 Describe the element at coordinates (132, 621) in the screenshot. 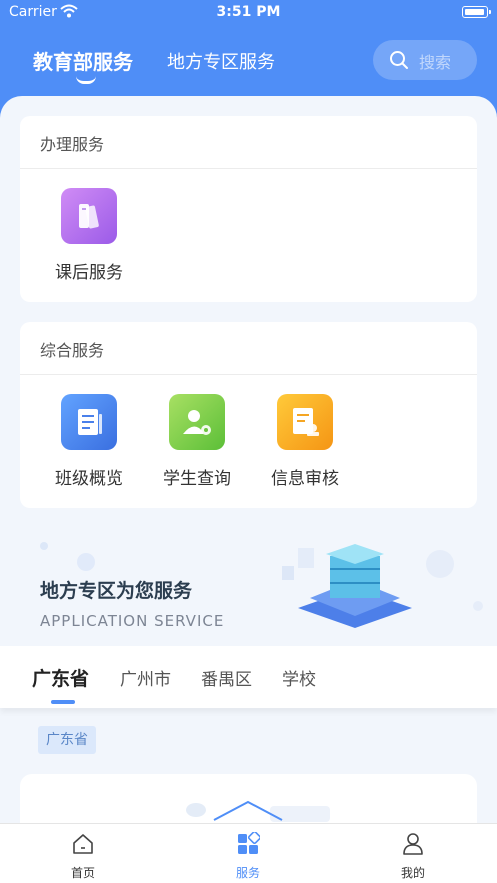

I see `banner-subtitle: APPLICATION SERVICE` at that location.